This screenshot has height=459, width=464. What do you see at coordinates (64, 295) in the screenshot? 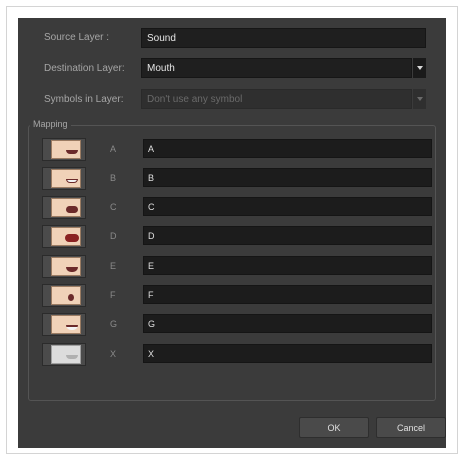
I see `mouth-round-icon` at bounding box center [64, 295].